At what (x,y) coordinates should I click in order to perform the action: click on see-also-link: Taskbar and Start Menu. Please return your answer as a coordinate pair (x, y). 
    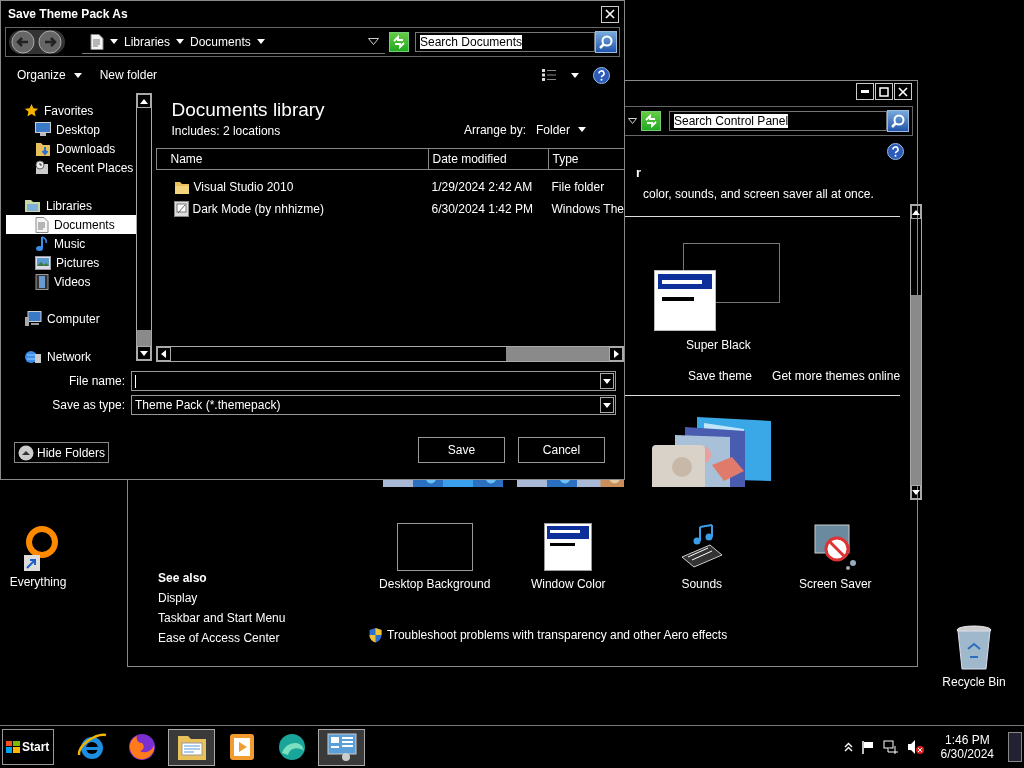
    Looking at the image, I should click on (249, 618).